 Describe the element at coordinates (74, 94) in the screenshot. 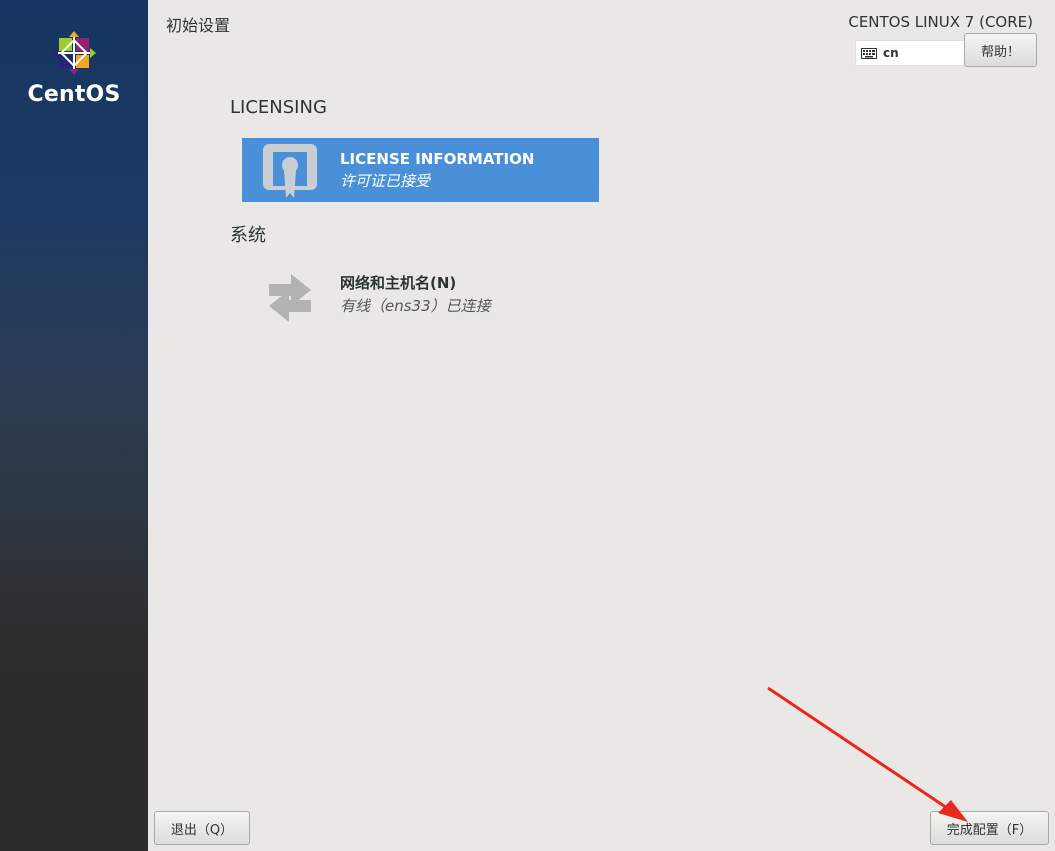

I see `centos-wordmark: CentOS` at that location.